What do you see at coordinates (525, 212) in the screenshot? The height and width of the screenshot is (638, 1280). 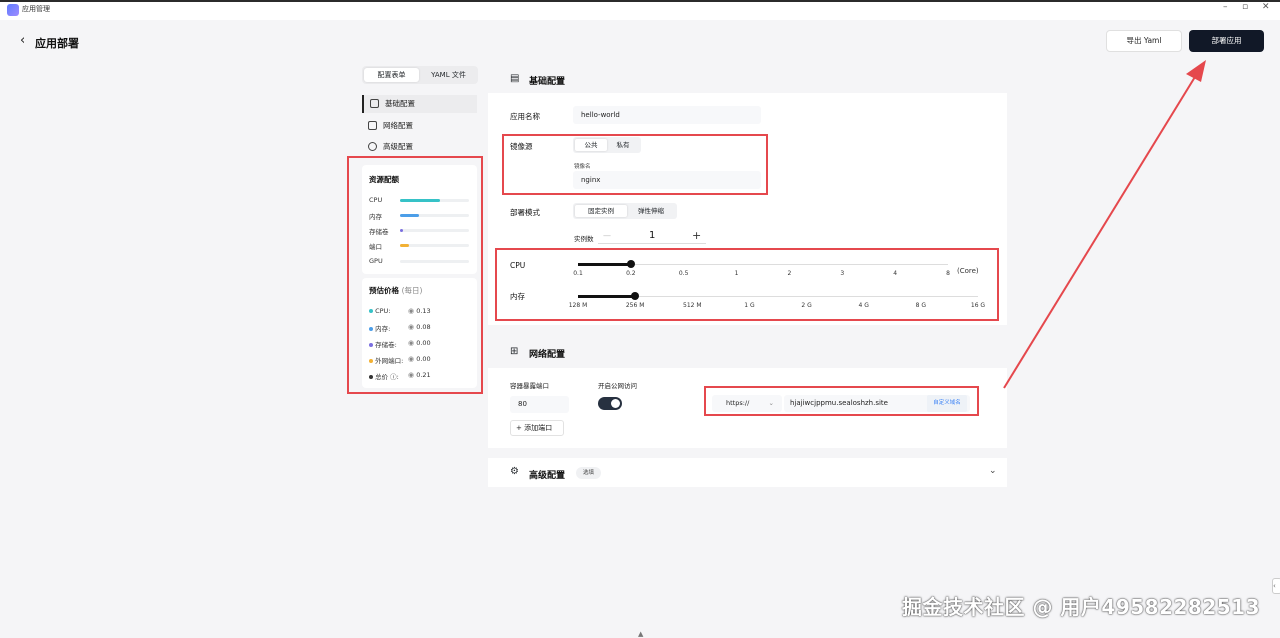 I see `deploy-mode-label: 部署模式` at bounding box center [525, 212].